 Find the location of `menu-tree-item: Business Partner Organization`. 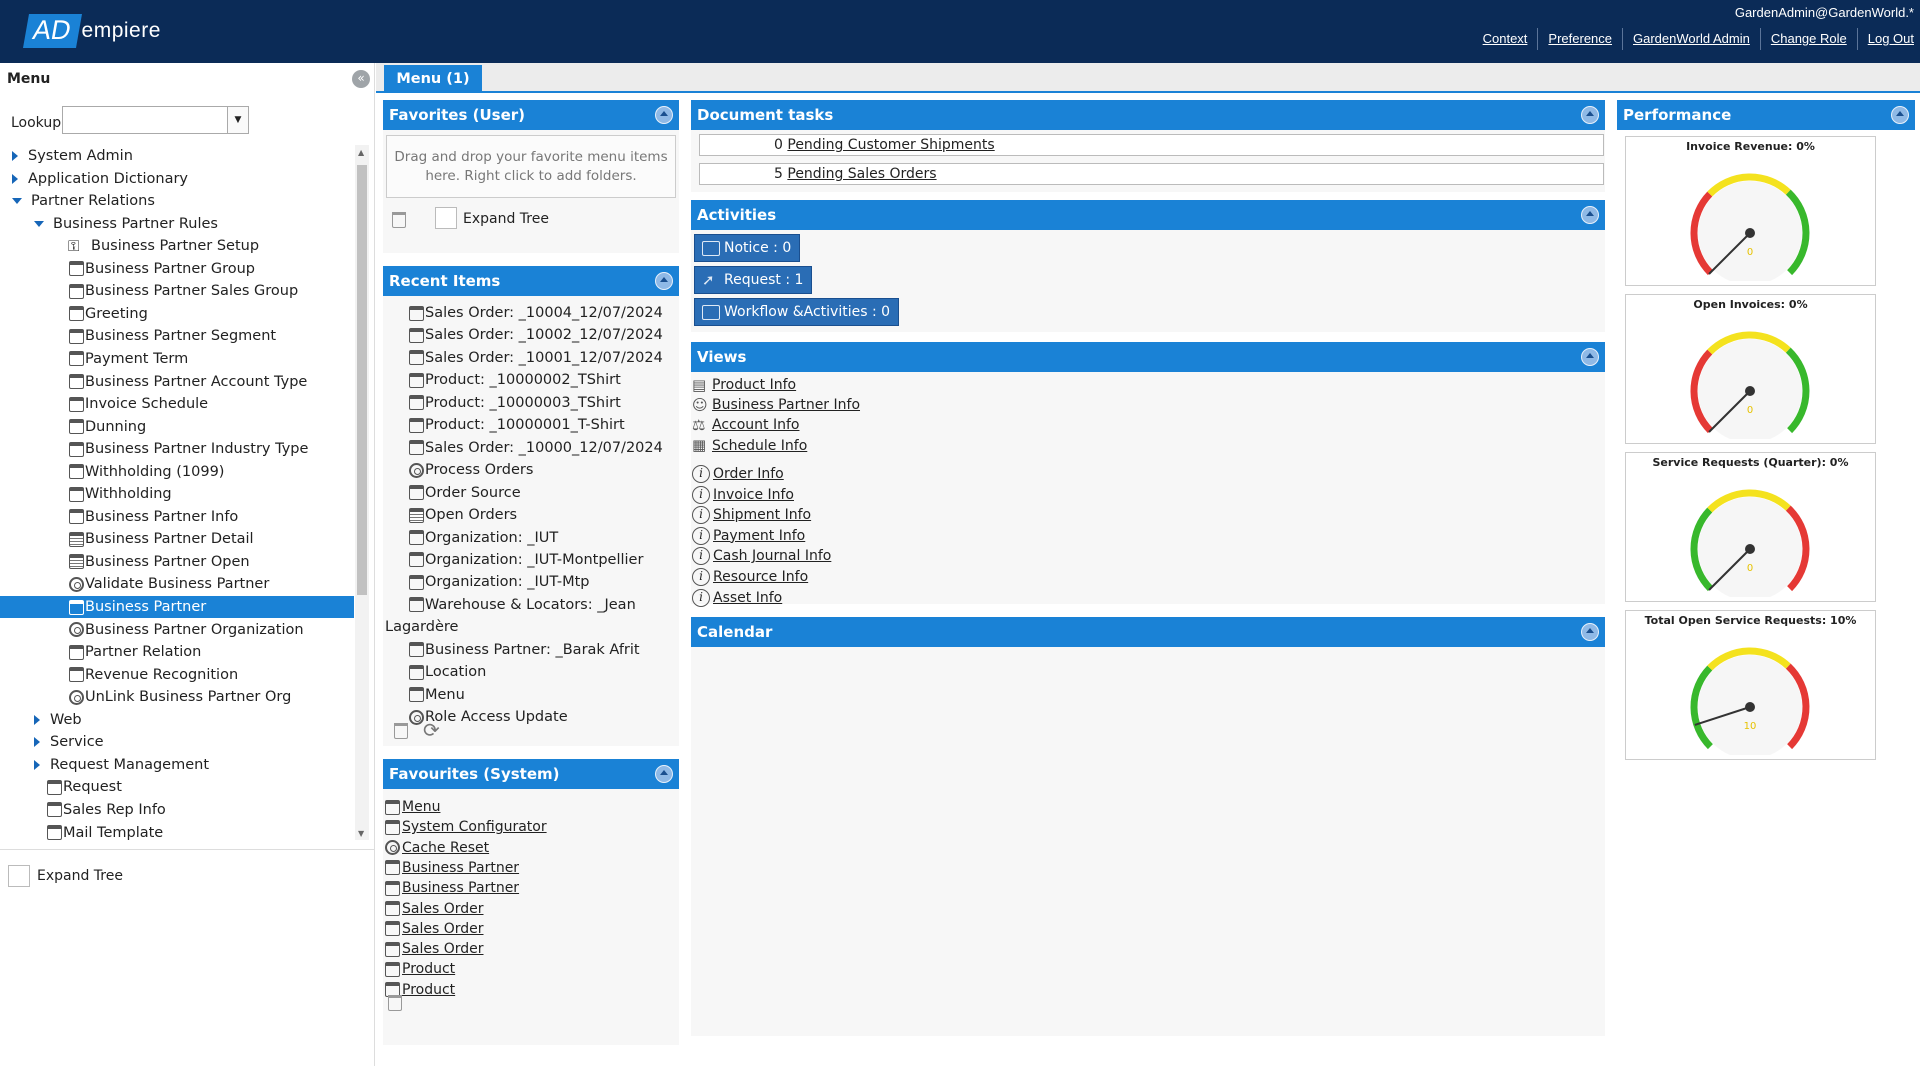

menu-tree-item: Business Partner Organization is located at coordinates (177, 630).